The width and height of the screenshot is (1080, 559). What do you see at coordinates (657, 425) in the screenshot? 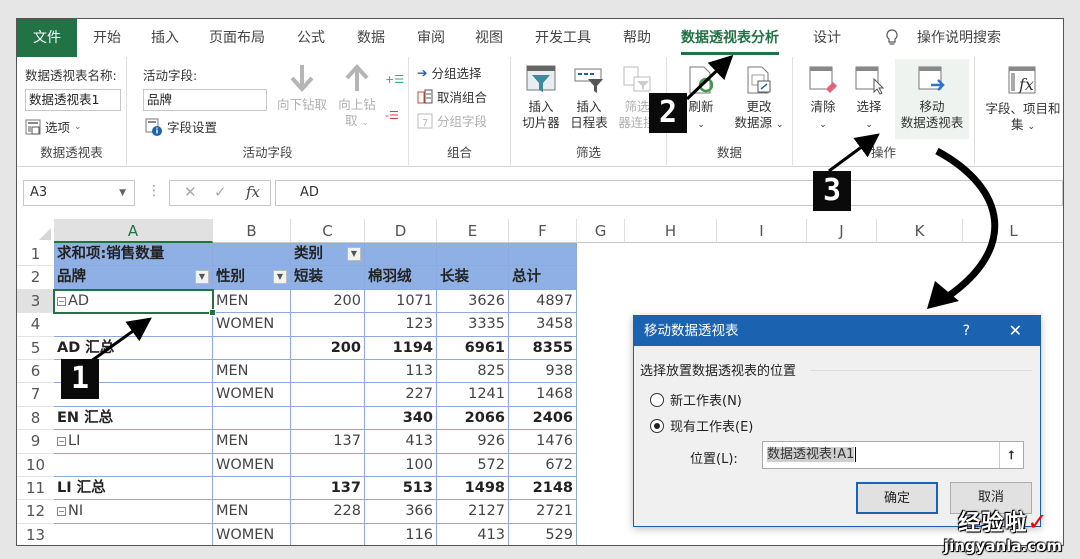
I see `radio-button-selected-icon` at bounding box center [657, 425].